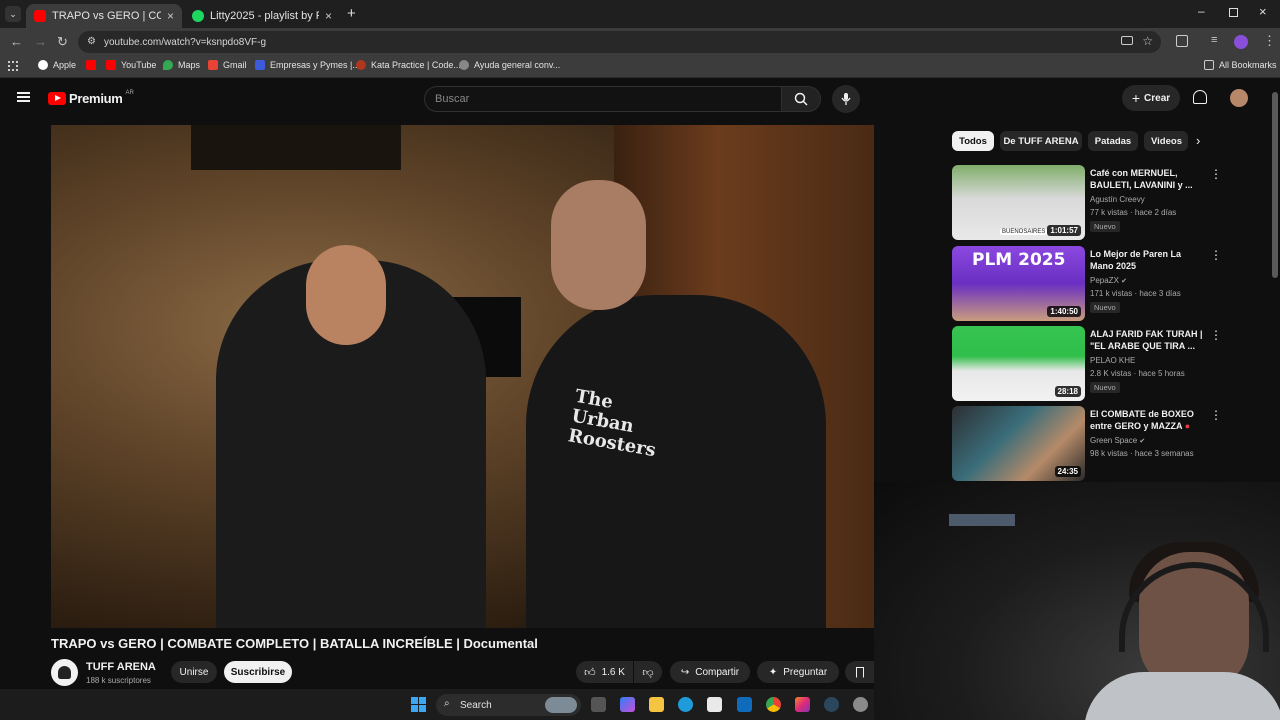 The image size is (1280, 720). Describe the element at coordinates (982, 520) in the screenshot. I see `monitor-light` at that location.